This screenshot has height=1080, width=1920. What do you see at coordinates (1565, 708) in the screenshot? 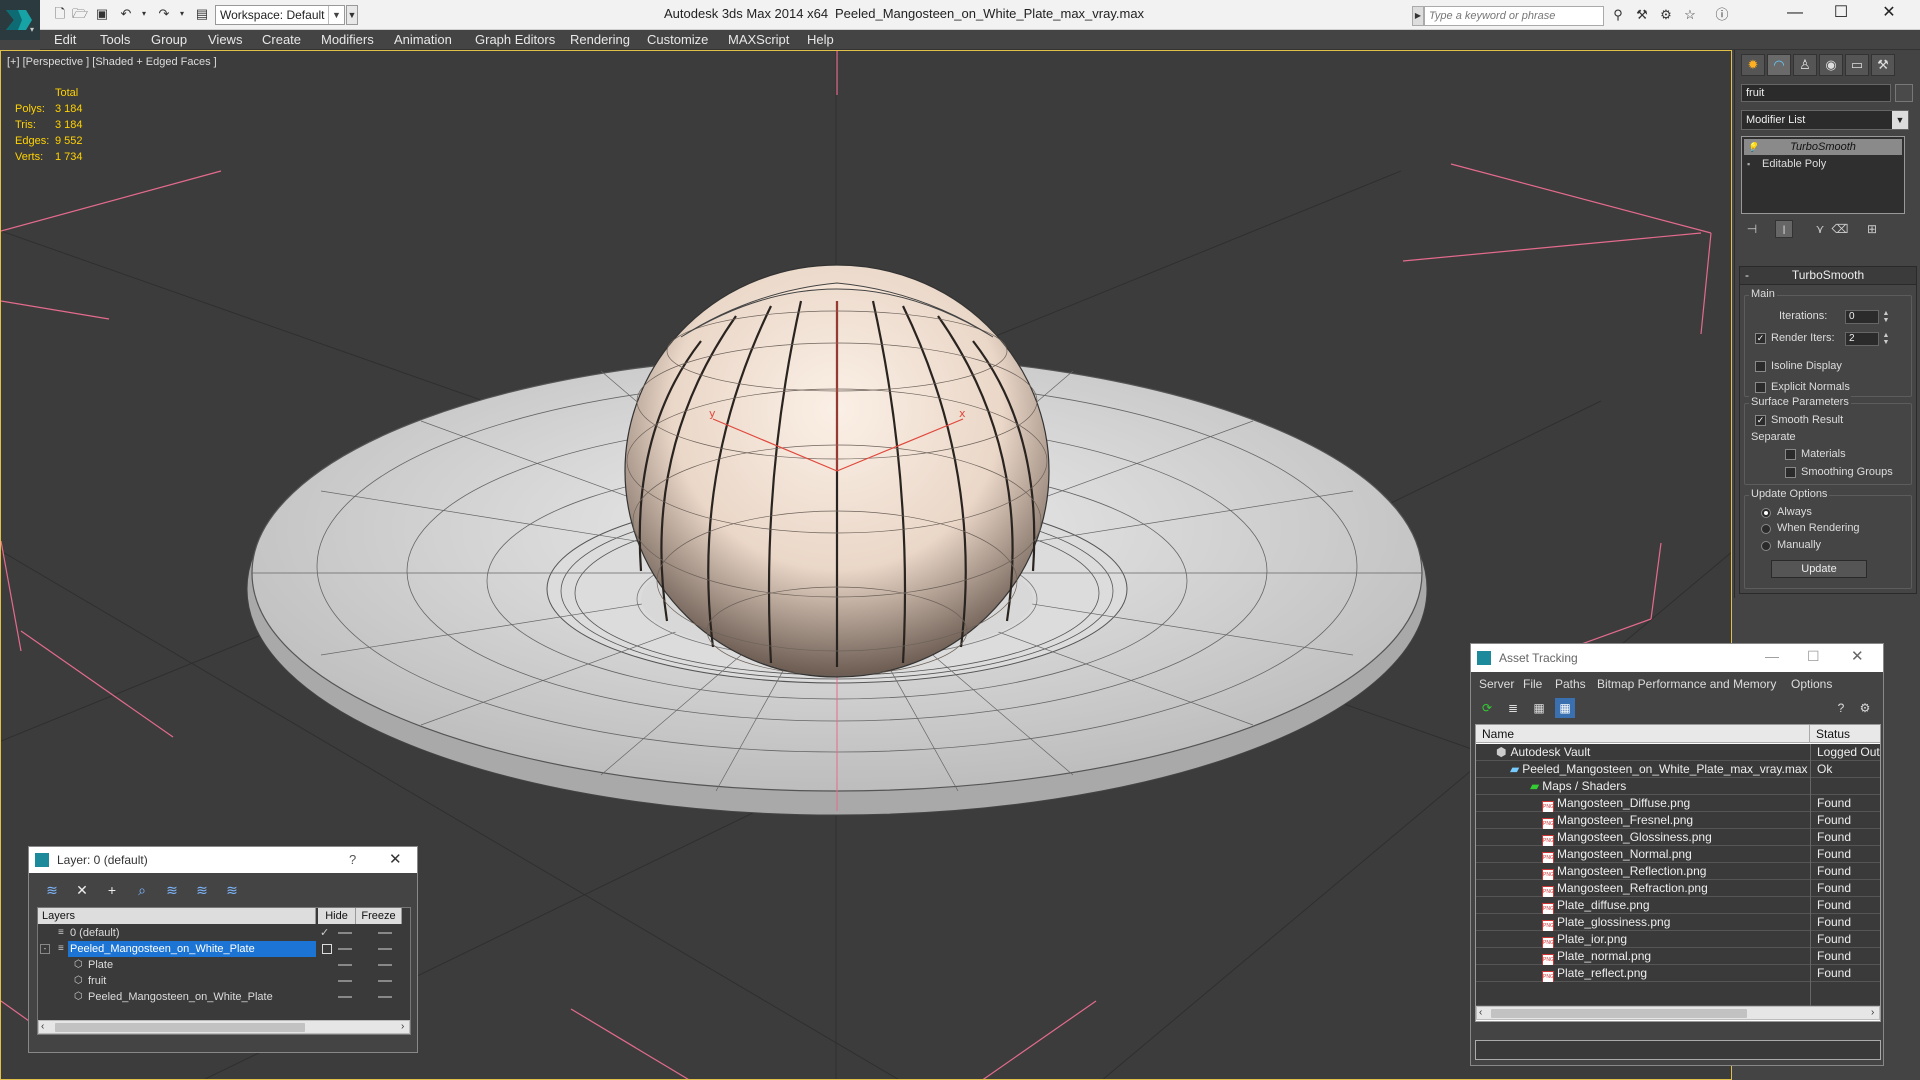
I see `table-view-icon: ▦` at bounding box center [1565, 708].